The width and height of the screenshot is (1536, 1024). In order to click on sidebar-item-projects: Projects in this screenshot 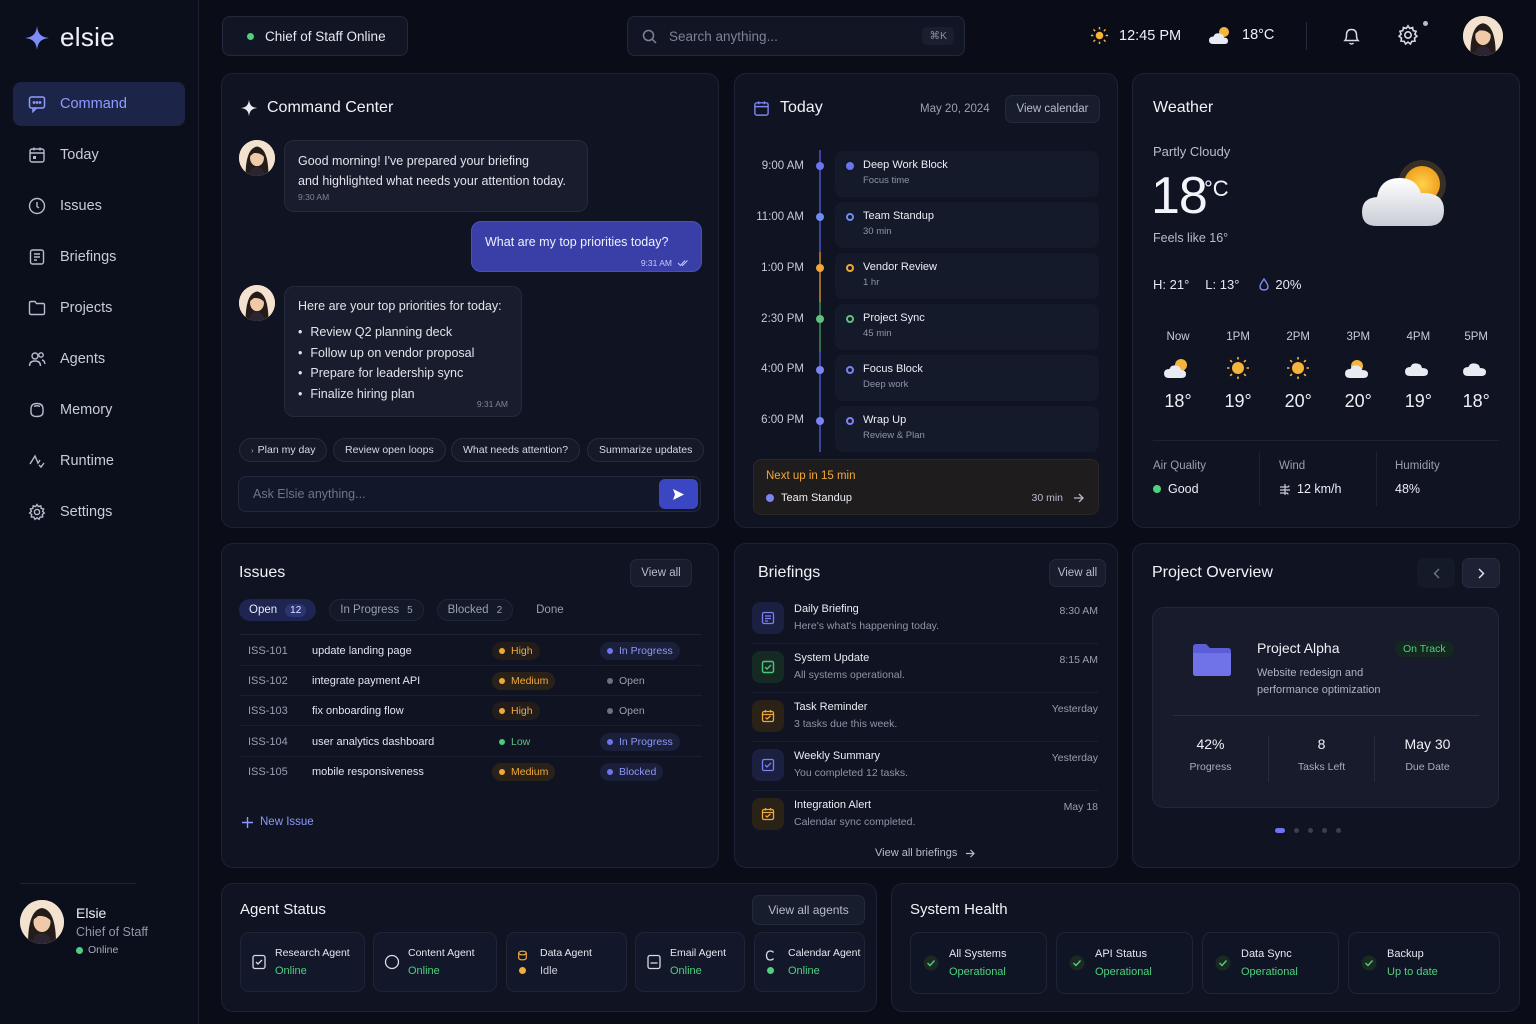, I will do `click(99, 308)`.